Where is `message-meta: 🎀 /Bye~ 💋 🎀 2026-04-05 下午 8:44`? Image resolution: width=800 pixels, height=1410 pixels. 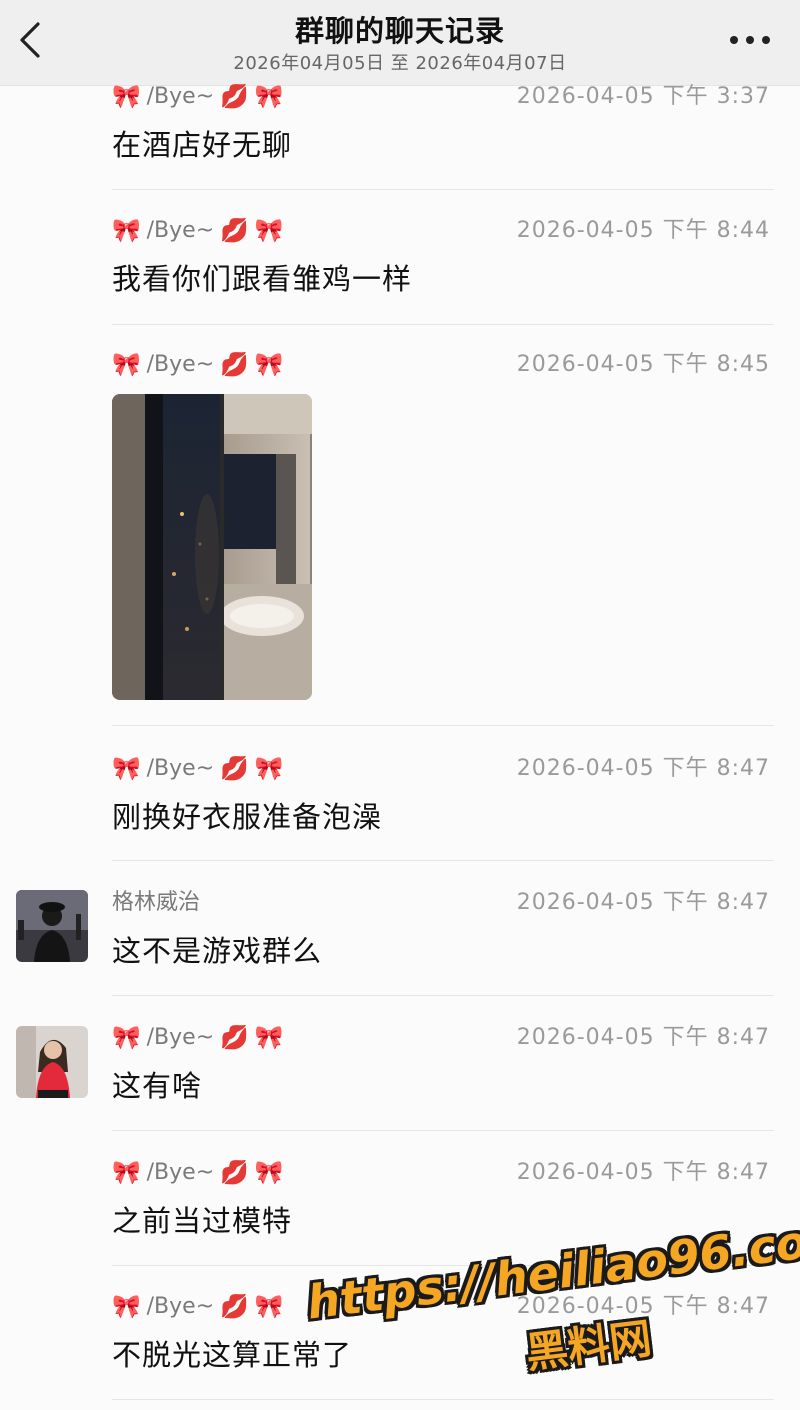
message-meta: 🎀 /Bye~ 💋 🎀 2026-04-05 下午 8:44 is located at coordinates (443, 231).